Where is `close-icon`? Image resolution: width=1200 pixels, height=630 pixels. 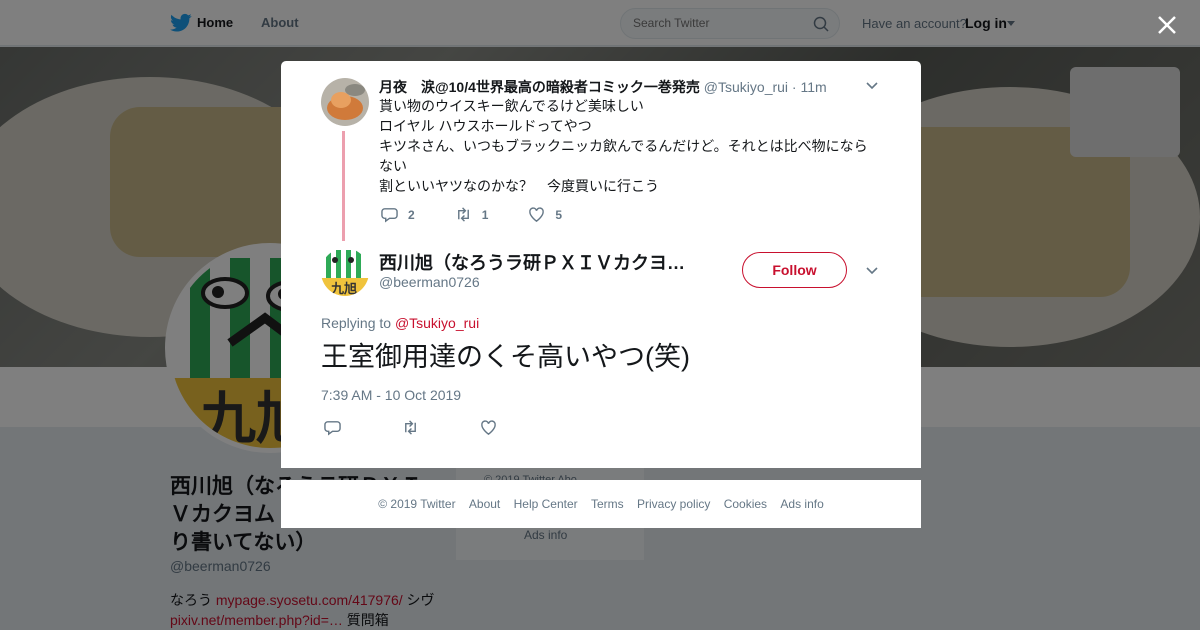 close-icon is located at coordinates (1167, 25).